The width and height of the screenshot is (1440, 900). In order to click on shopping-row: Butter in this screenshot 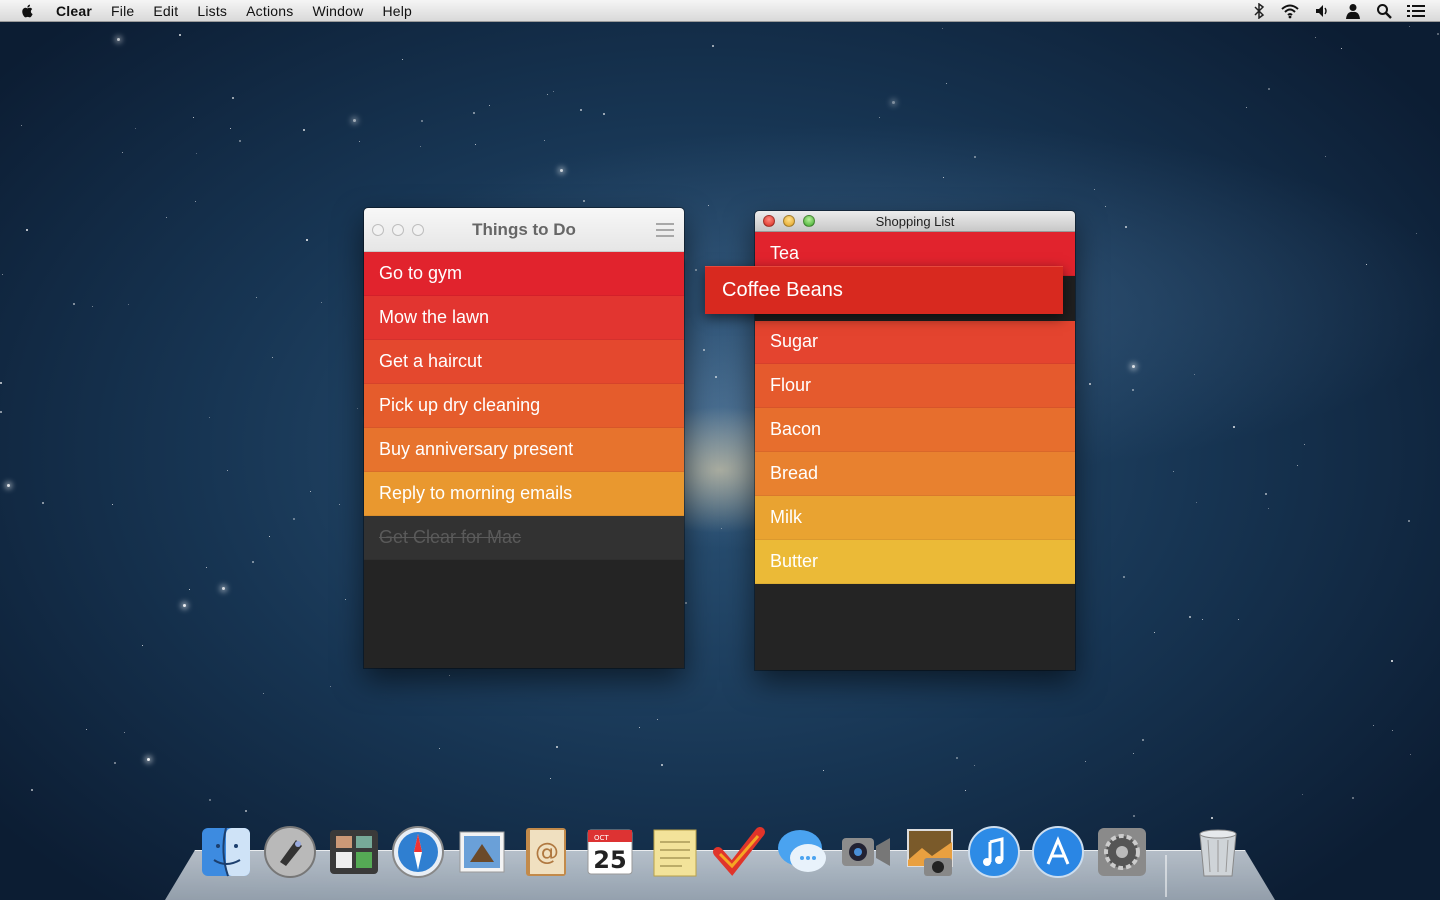, I will do `click(915, 562)`.